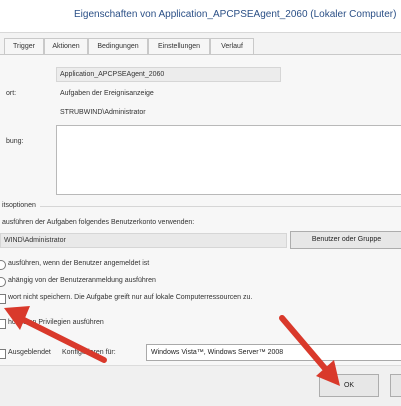 This screenshot has width=401, height=406. What do you see at coordinates (19, 205) in the screenshot?
I see `security-options-header: itsoptionen` at bounding box center [19, 205].